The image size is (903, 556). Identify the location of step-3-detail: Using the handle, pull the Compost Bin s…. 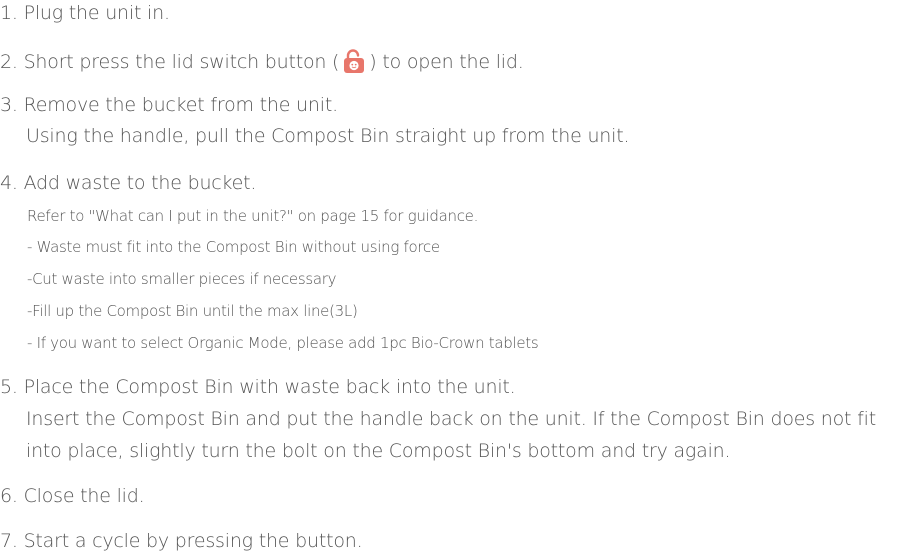
(328, 136).